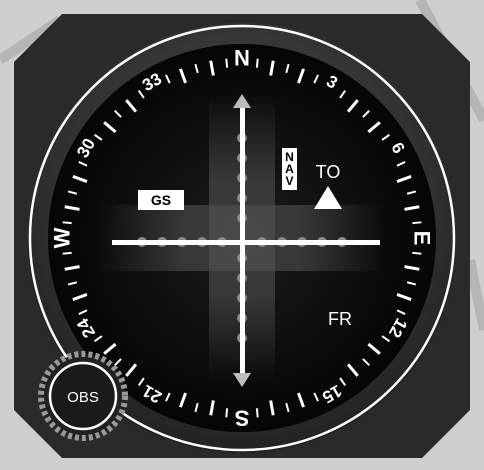  I want to click on cardinal-north: N, so click(242, 58).